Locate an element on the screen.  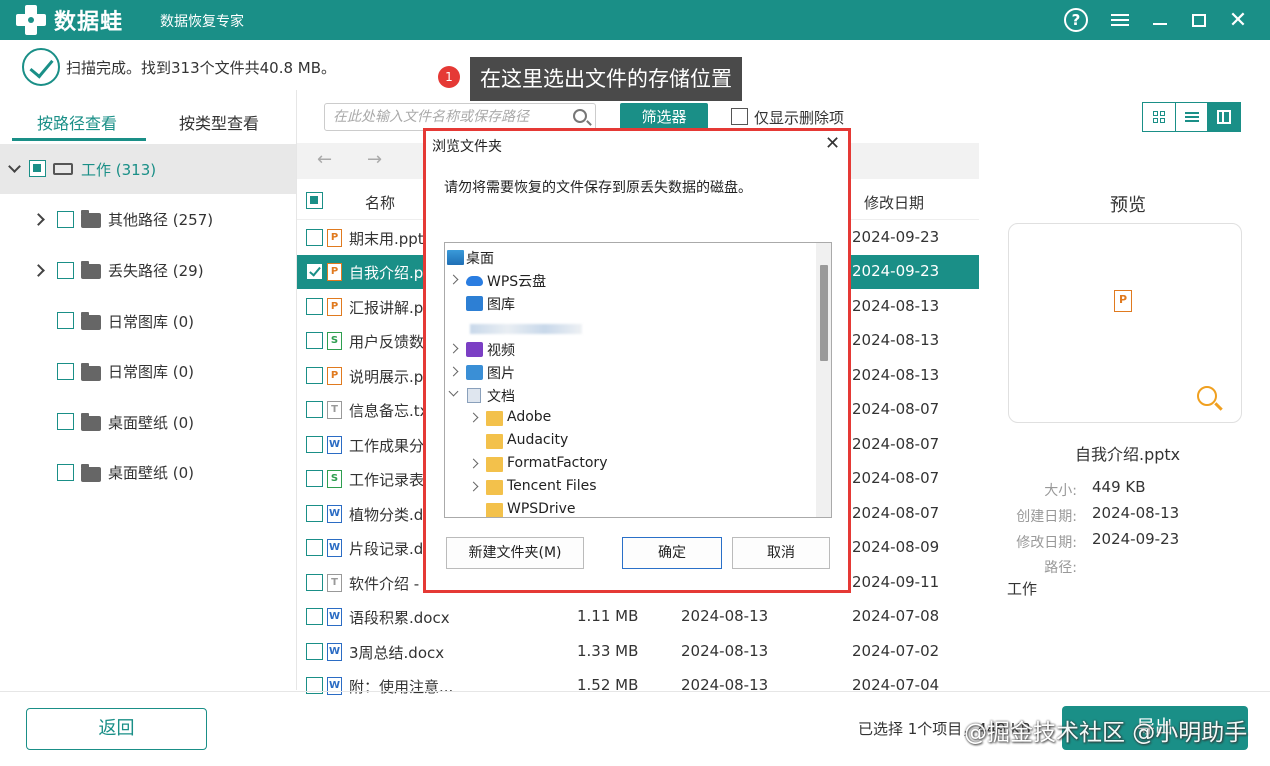
tree-root-work: 工作 (313) is located at coordinates (148, 169).